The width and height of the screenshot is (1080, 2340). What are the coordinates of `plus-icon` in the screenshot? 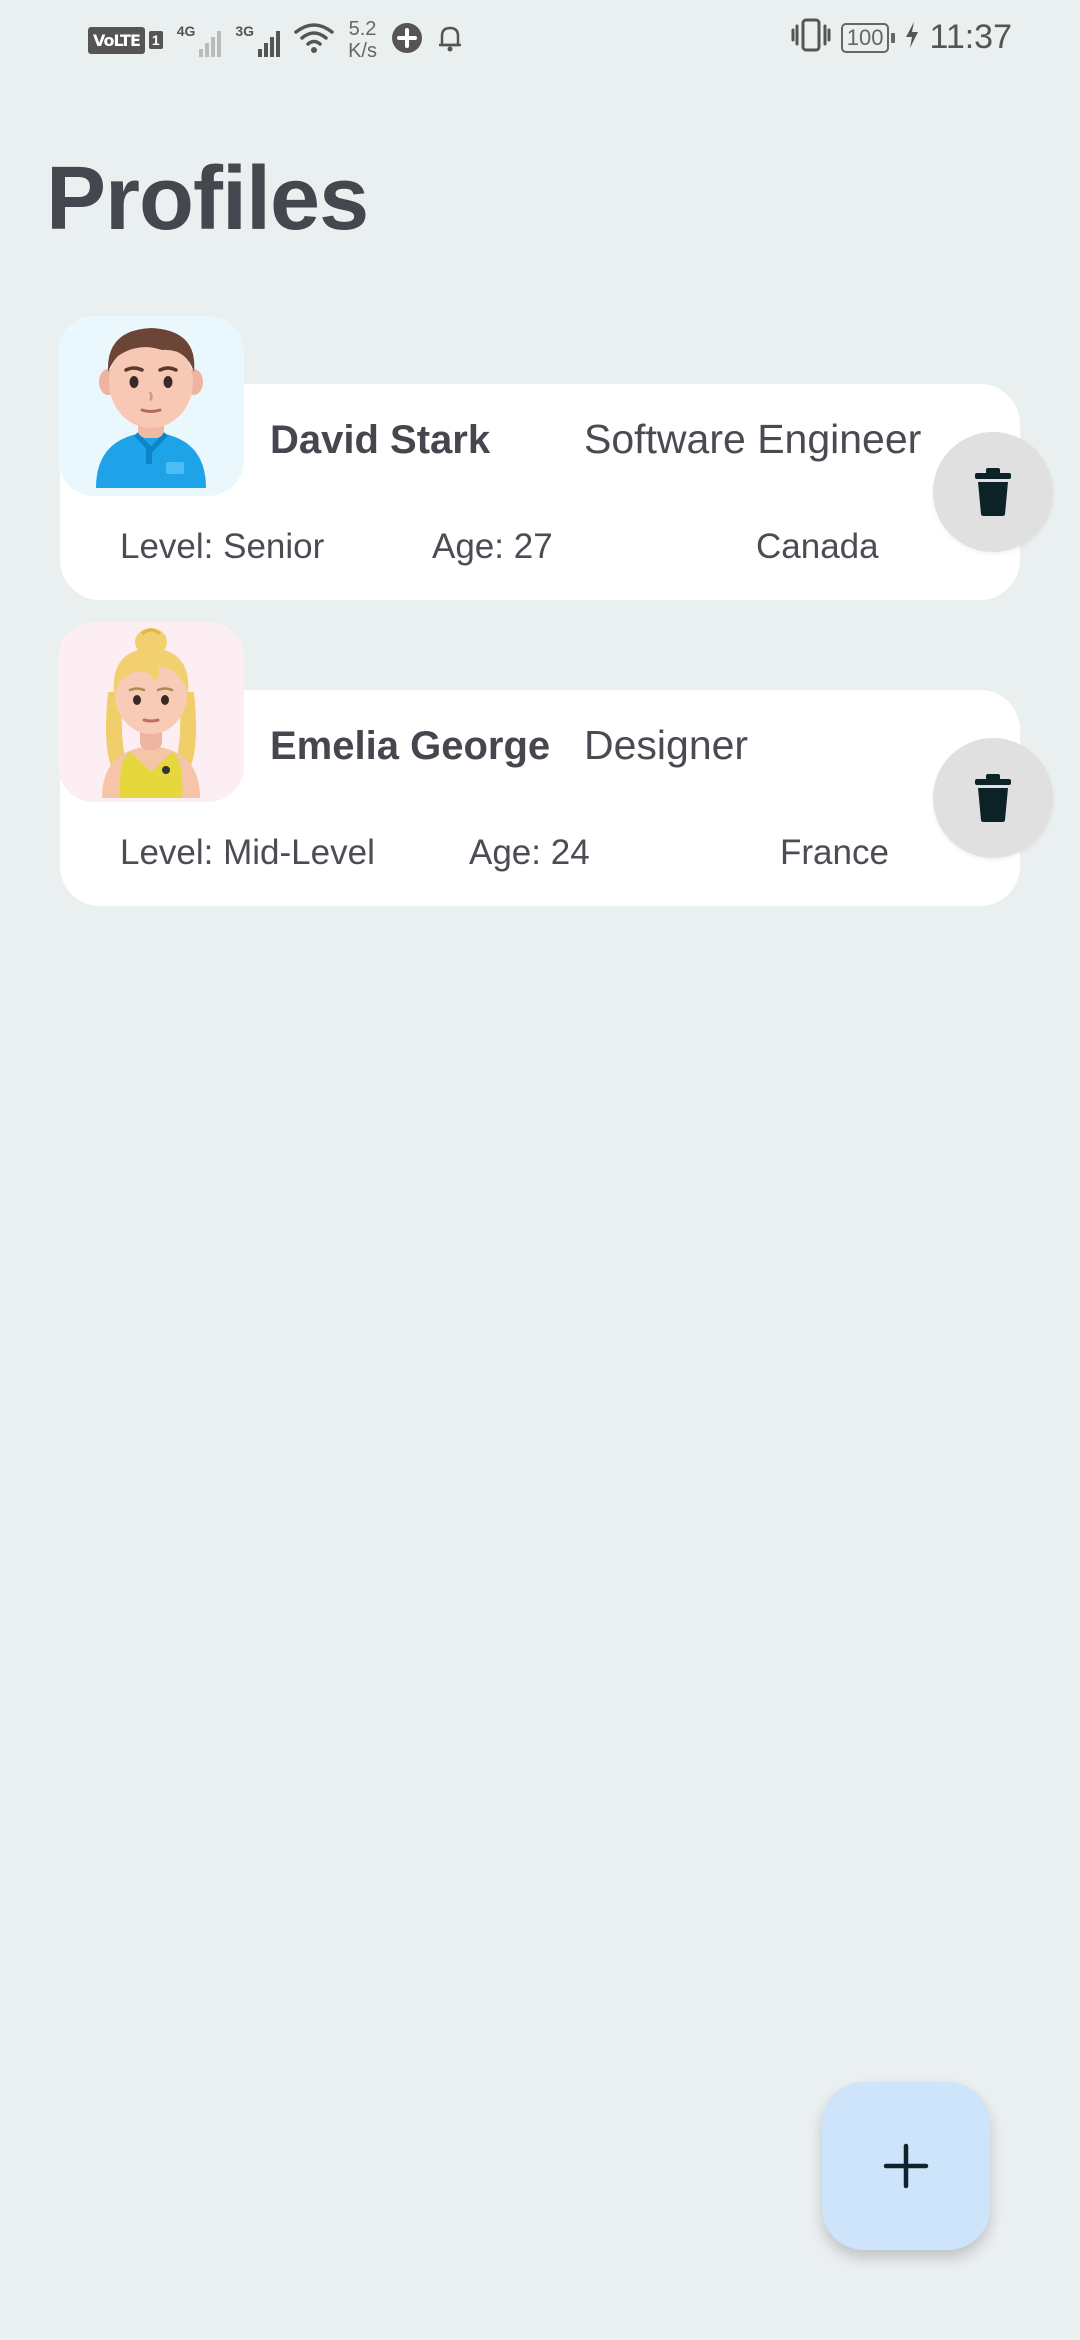 It's located at (906, 2166).